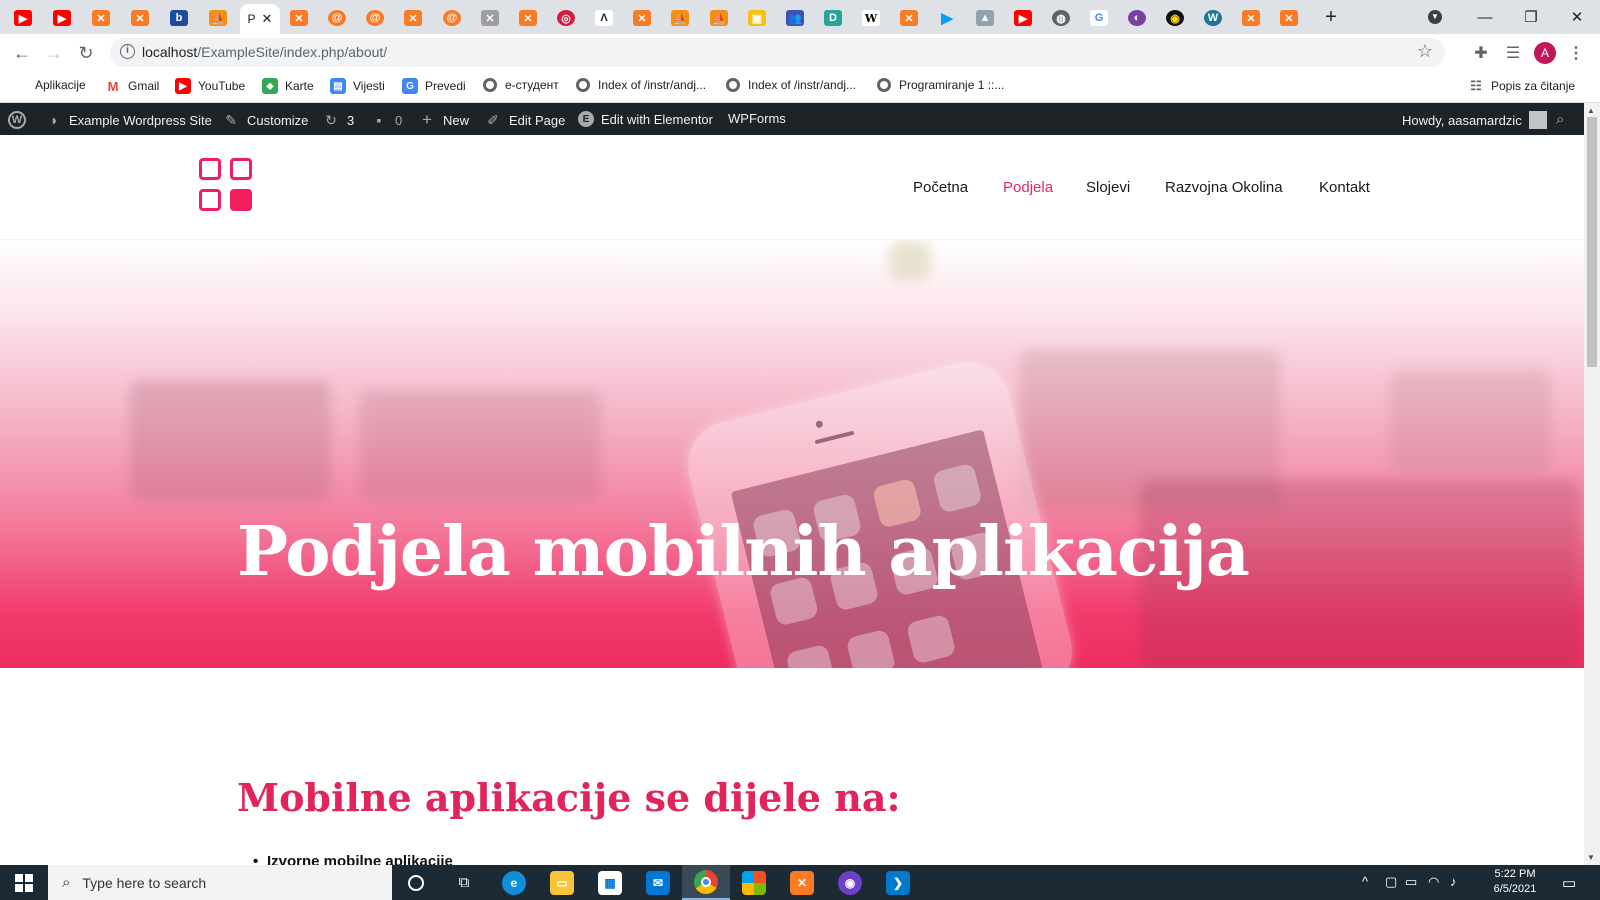 This screenshot has width=1600, height=900. What do you see at coordinates (337, 18) in the screenshot?
I see `tab-chrome: @` at bounding box center [337, 18].